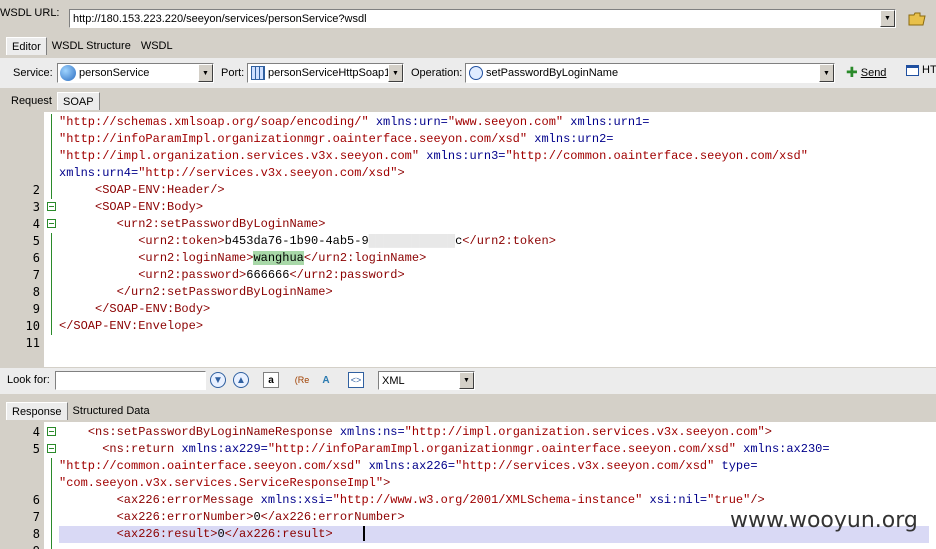 The height and width of the screenshot is (549, 936). I want to click on format-value: XML, so click(393, 380).